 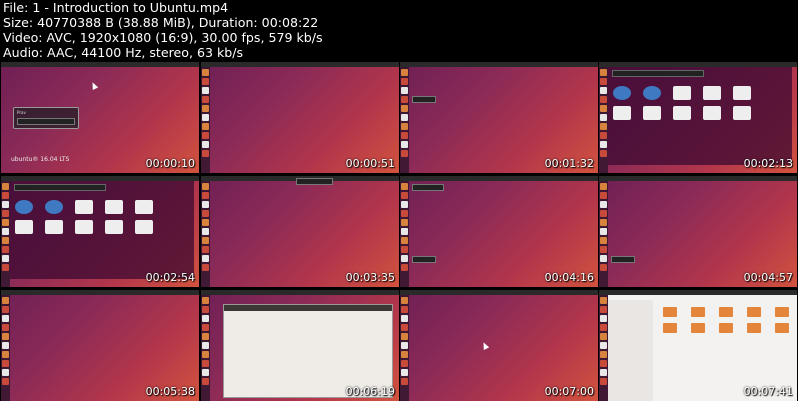 I want to click on thumbnail-timestamp: 00:06:19, so click(x=370, y=391).